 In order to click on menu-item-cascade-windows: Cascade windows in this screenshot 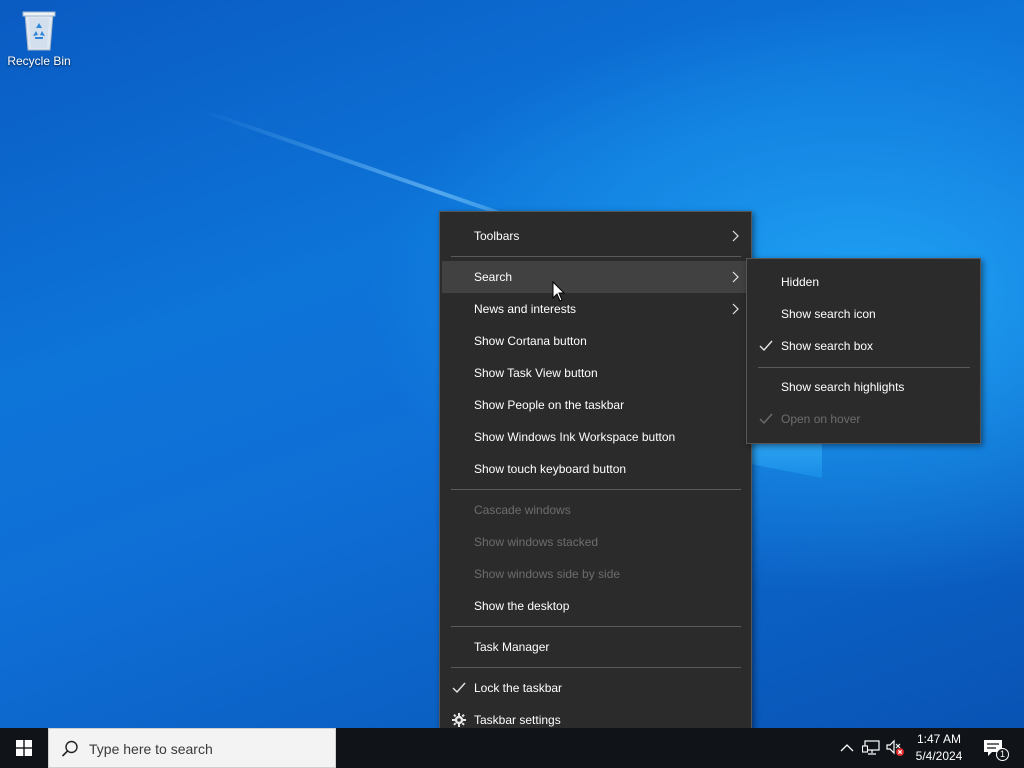, I will do `click(595, 510)`.